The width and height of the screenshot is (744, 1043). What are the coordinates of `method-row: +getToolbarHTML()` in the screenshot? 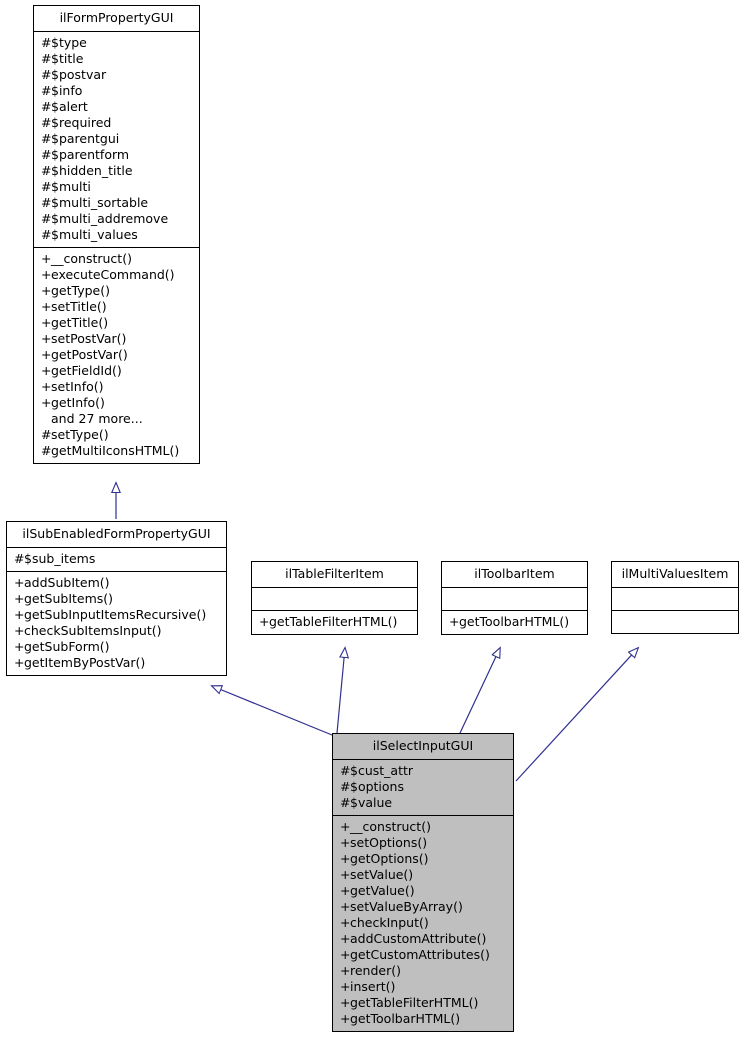 It's located at (423, 1019).